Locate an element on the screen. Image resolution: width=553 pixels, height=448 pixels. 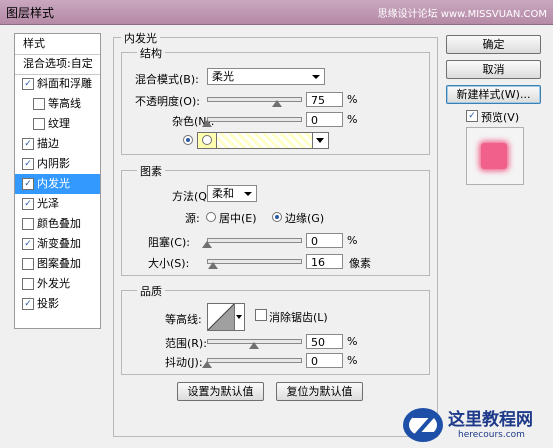
contour-preview is located at coordinates (221, 317).